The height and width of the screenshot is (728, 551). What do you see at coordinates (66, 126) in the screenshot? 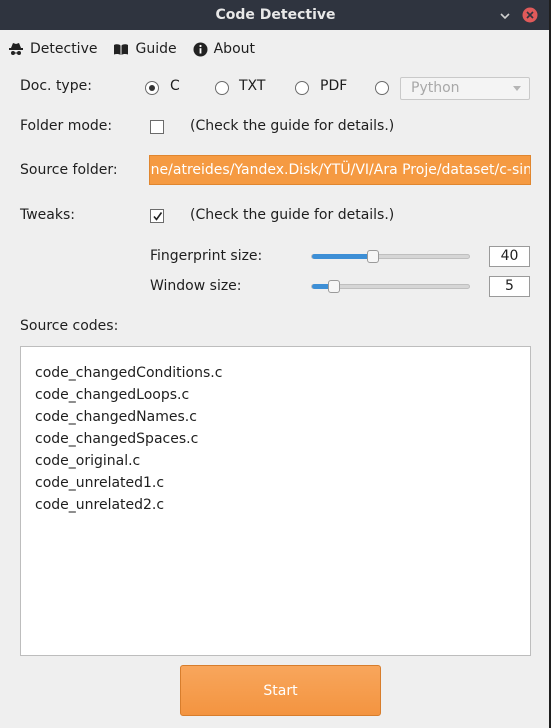
I see `folder-mode-label: Folder mode:` at bounding box center [66, 126].